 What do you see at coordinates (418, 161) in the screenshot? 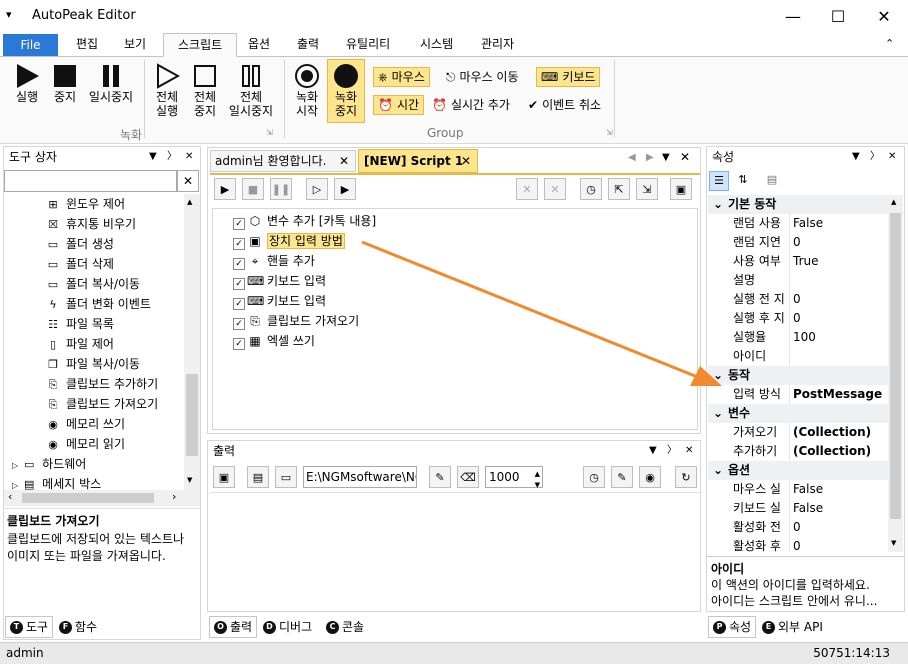
I see `tab-script-1: [NEW] Script 1 ✕` at bounding box center [418, 161].